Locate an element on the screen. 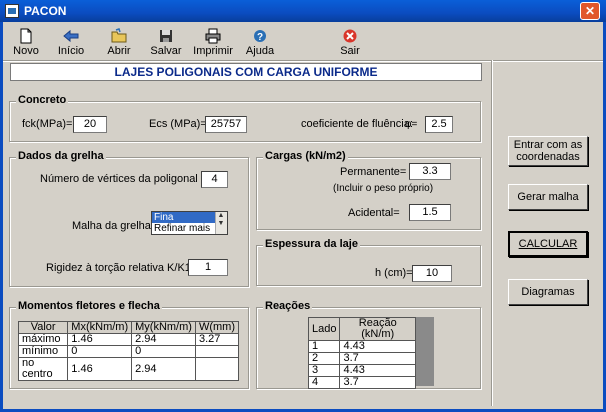 Image resolution: width=606 pixels, height=412 pixels. table-header-cell: Reação (kN/m) is located at coordinates (377, 329).